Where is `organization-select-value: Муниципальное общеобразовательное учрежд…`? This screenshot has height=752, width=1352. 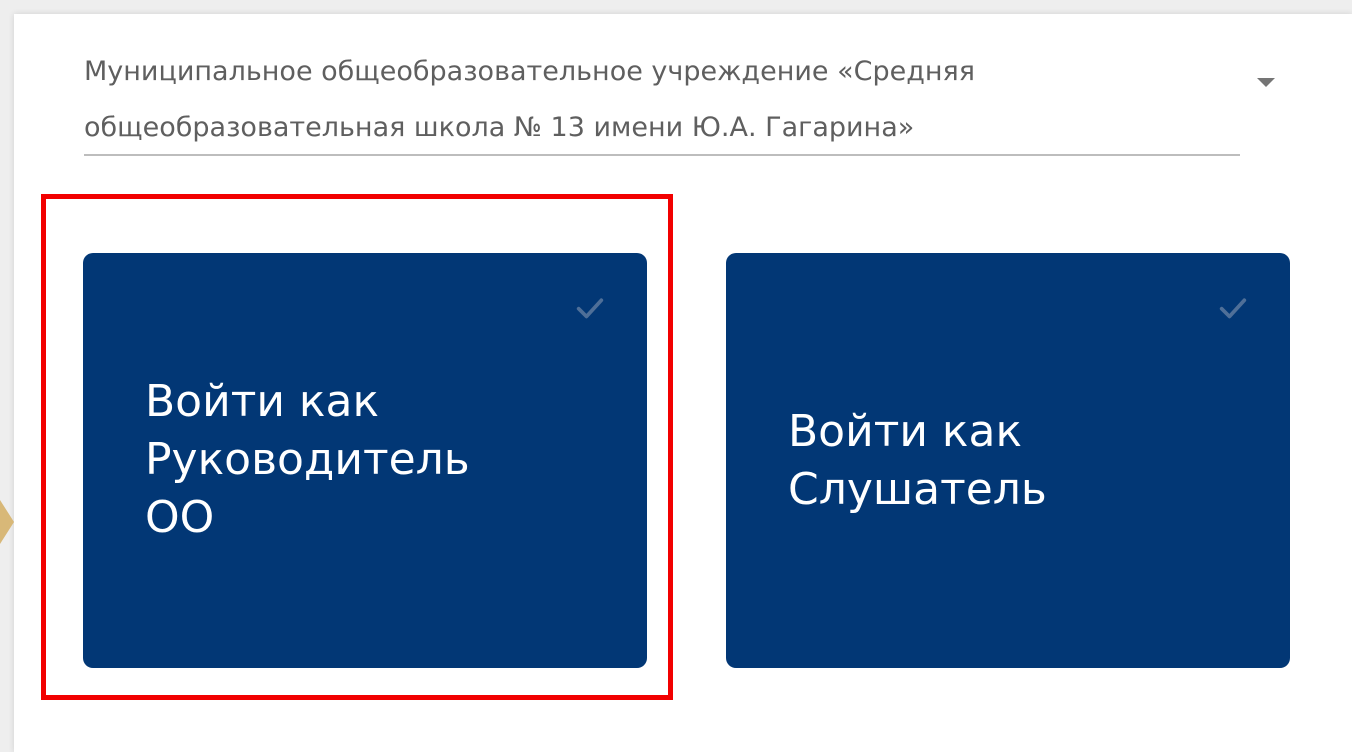
organization-select-value: Муниципальное общеобразовательное учрежд… is located at coordinates (639, 100).